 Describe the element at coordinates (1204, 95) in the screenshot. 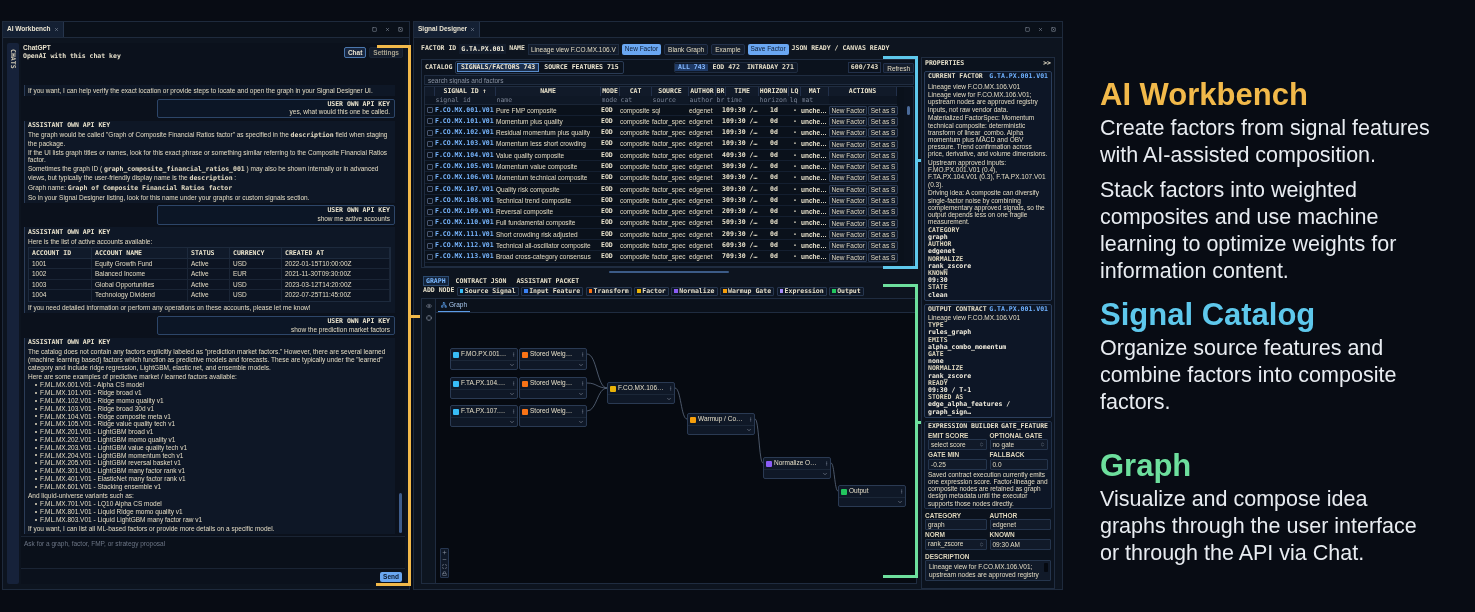

I see `feature-title: AI Workbench` at that location.